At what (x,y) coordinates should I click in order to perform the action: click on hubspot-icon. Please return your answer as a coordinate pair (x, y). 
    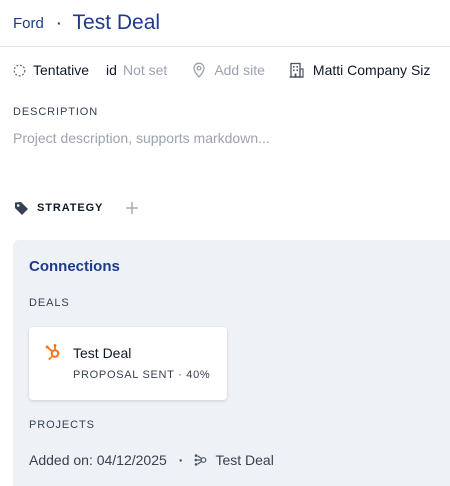
    Looking at the image, I should click on (53, 354).